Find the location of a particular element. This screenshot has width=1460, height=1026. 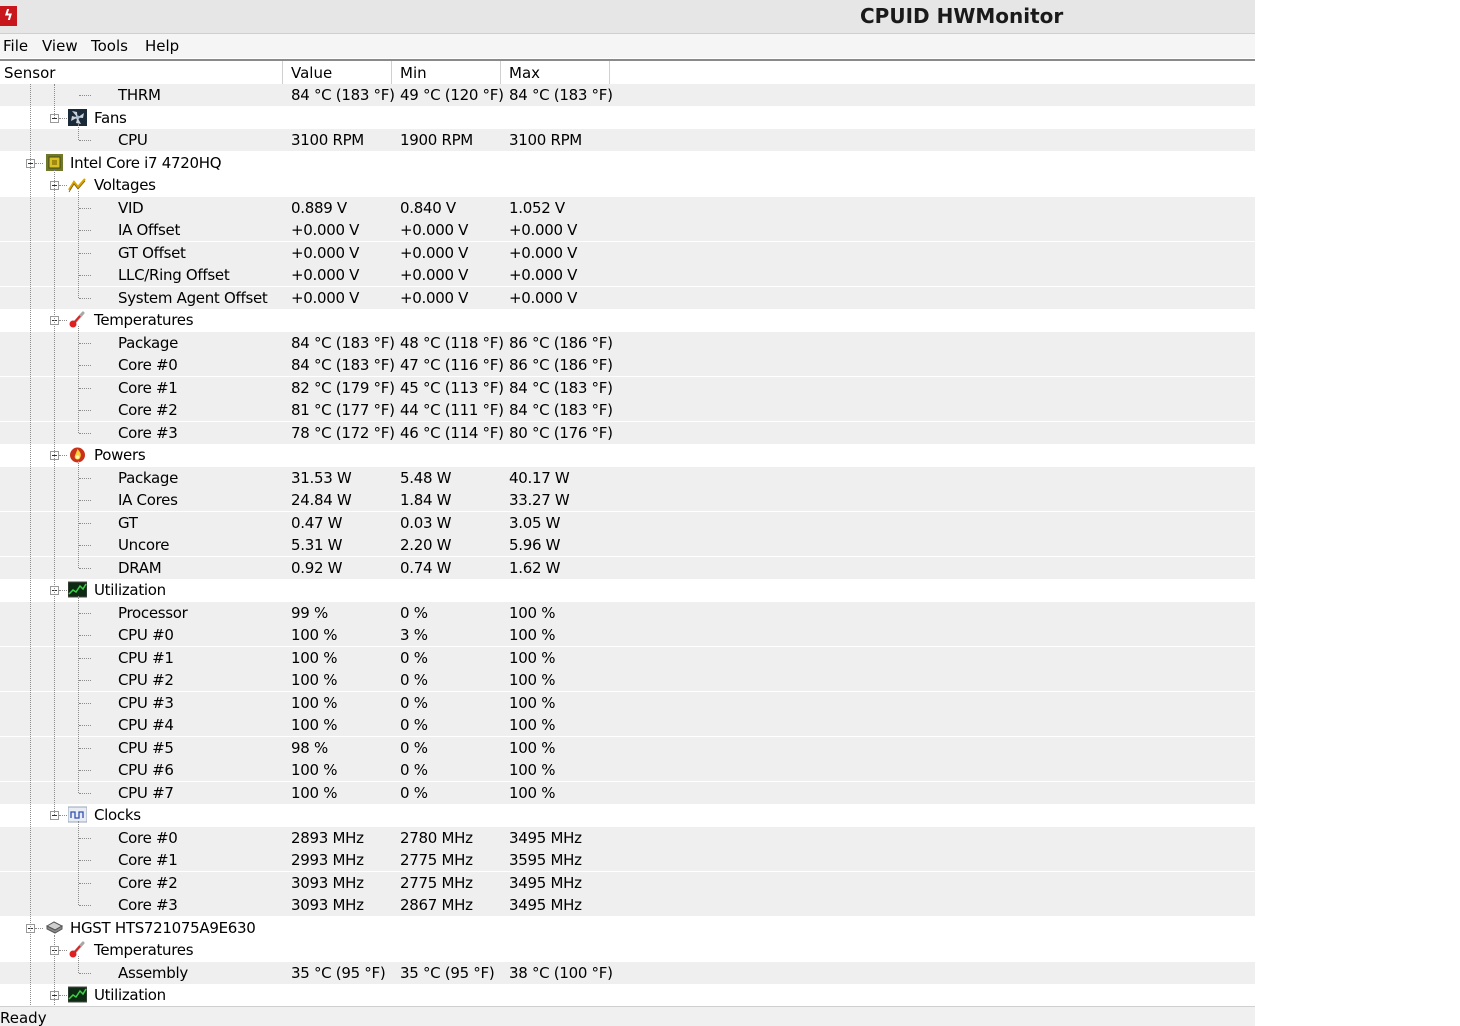

sensor-label: VID is located at coordinates (131, 207).